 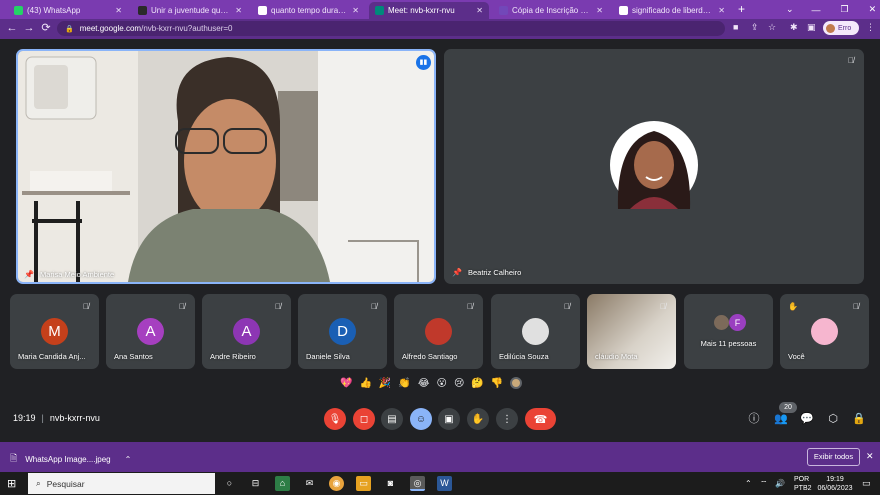 I want to click on language-indicator: POR PTB2, so click(x=803, y=484).